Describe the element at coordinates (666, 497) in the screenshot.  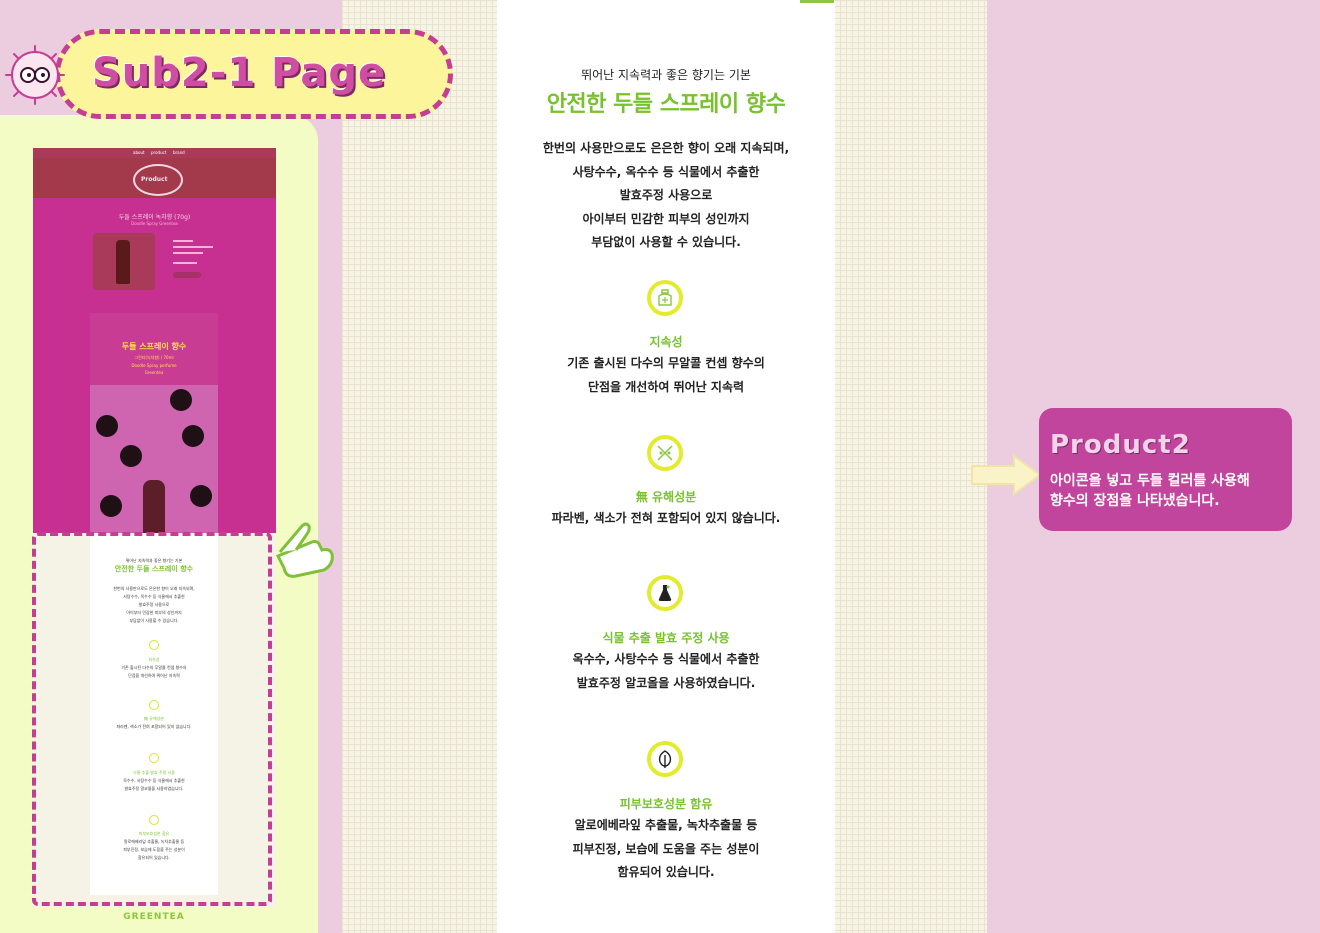
I see `feature-title-no-harmful: 無 유해성분` at that location.